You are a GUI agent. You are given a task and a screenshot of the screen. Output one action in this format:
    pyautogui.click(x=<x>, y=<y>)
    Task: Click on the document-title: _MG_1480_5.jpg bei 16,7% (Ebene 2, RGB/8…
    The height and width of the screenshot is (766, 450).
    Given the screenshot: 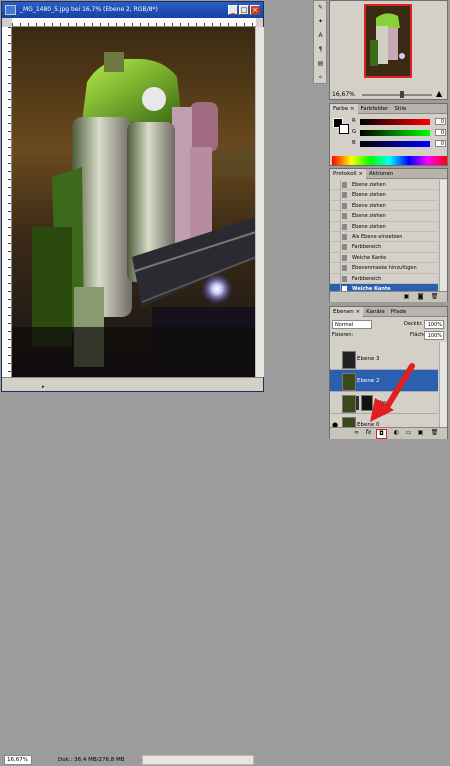 What is the action you would take?
    pyautogui.click(x=89, y=9)
    